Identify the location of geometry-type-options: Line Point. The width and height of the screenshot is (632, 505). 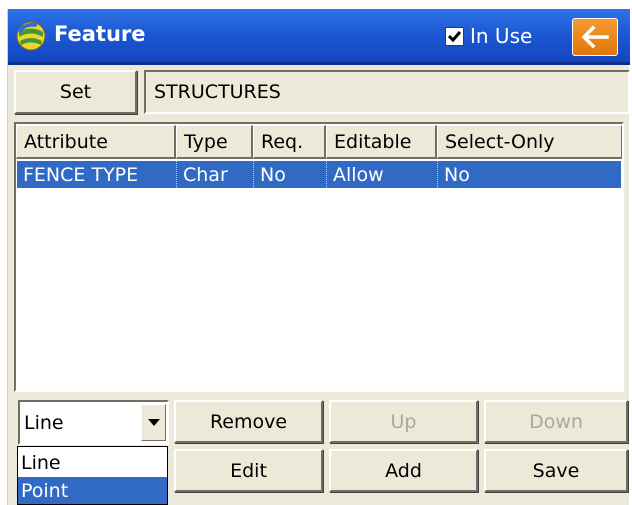
(92, 475).